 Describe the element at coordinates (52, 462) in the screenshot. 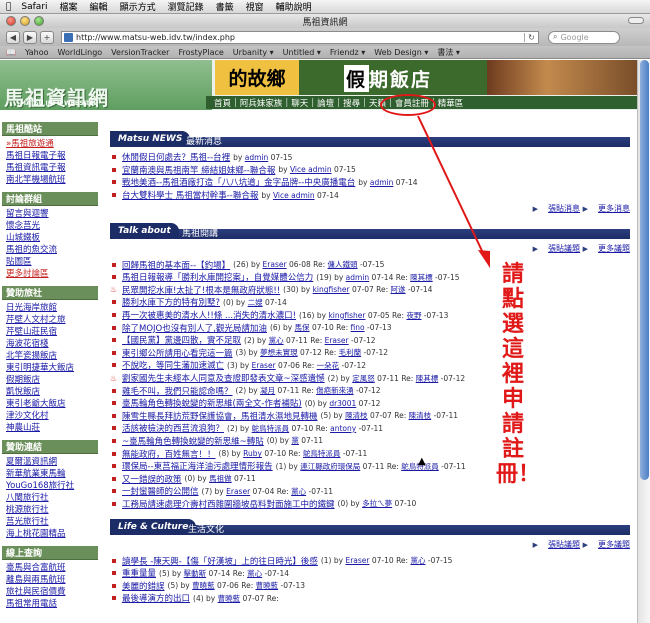

I see `sidebar-link: 夏爾溫資訊網` at that location.